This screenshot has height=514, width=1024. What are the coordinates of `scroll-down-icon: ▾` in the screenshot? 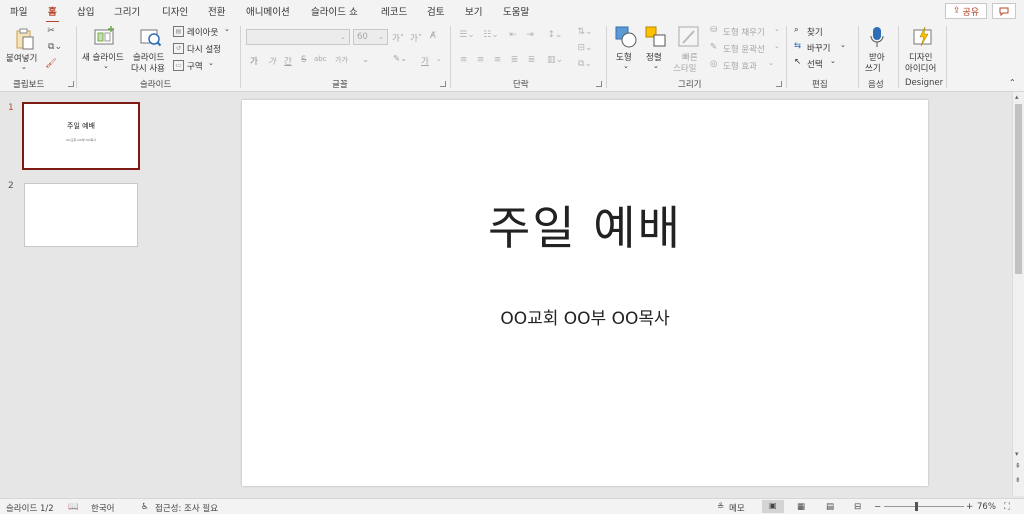 It's located at (1017, 454).